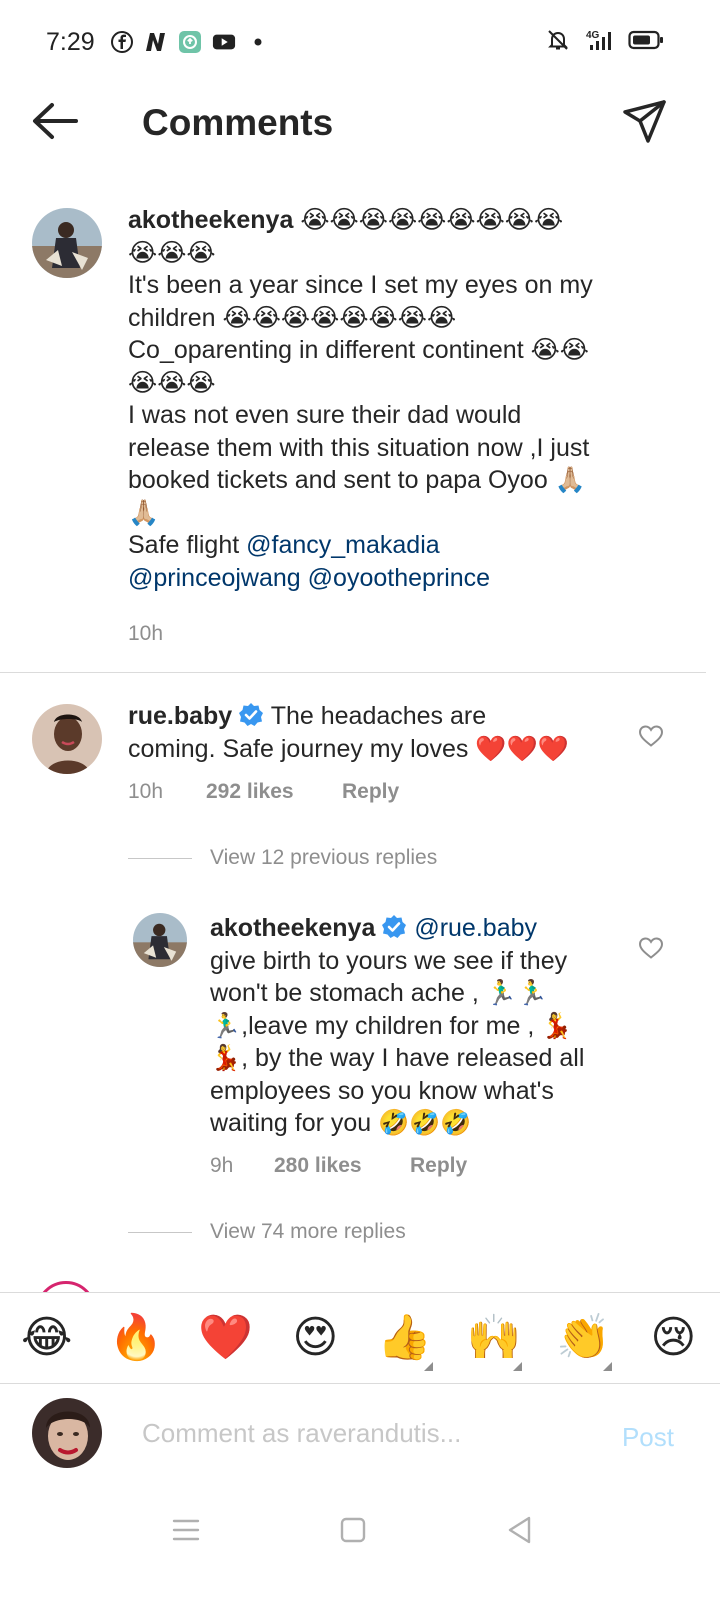  What do you see at coordinates (360, 43) in the screenshot?
I see `status-bar: 7:29 4G` at bounding box center [360, 43].